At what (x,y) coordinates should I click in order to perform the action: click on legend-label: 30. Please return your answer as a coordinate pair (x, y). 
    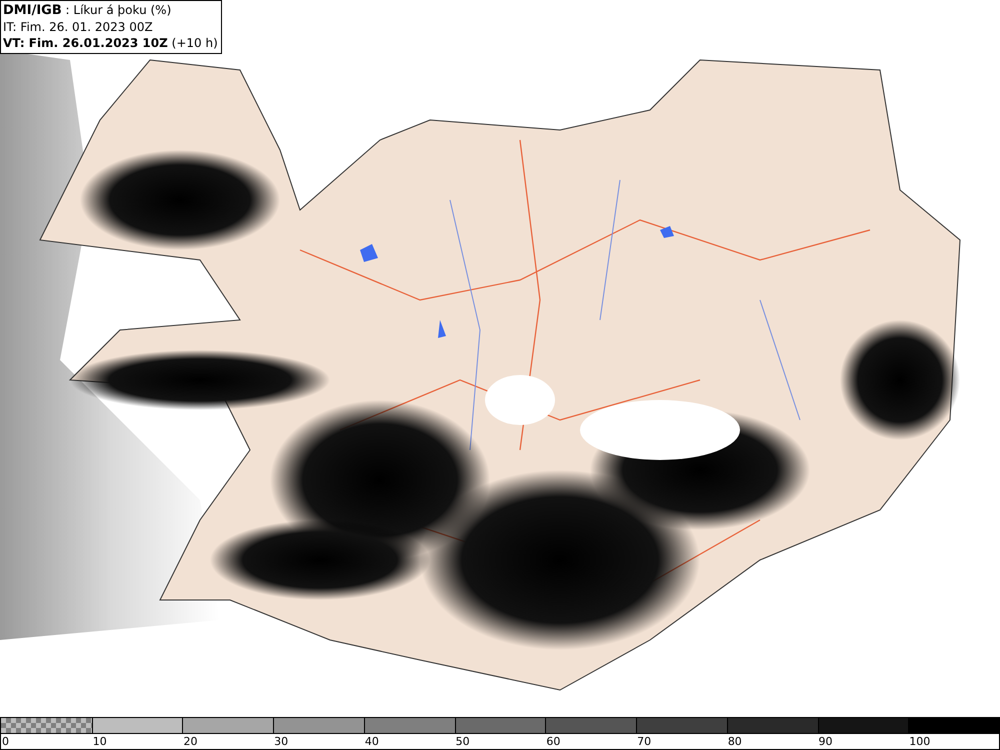
    Looking at the image, I should click on (281, 741).